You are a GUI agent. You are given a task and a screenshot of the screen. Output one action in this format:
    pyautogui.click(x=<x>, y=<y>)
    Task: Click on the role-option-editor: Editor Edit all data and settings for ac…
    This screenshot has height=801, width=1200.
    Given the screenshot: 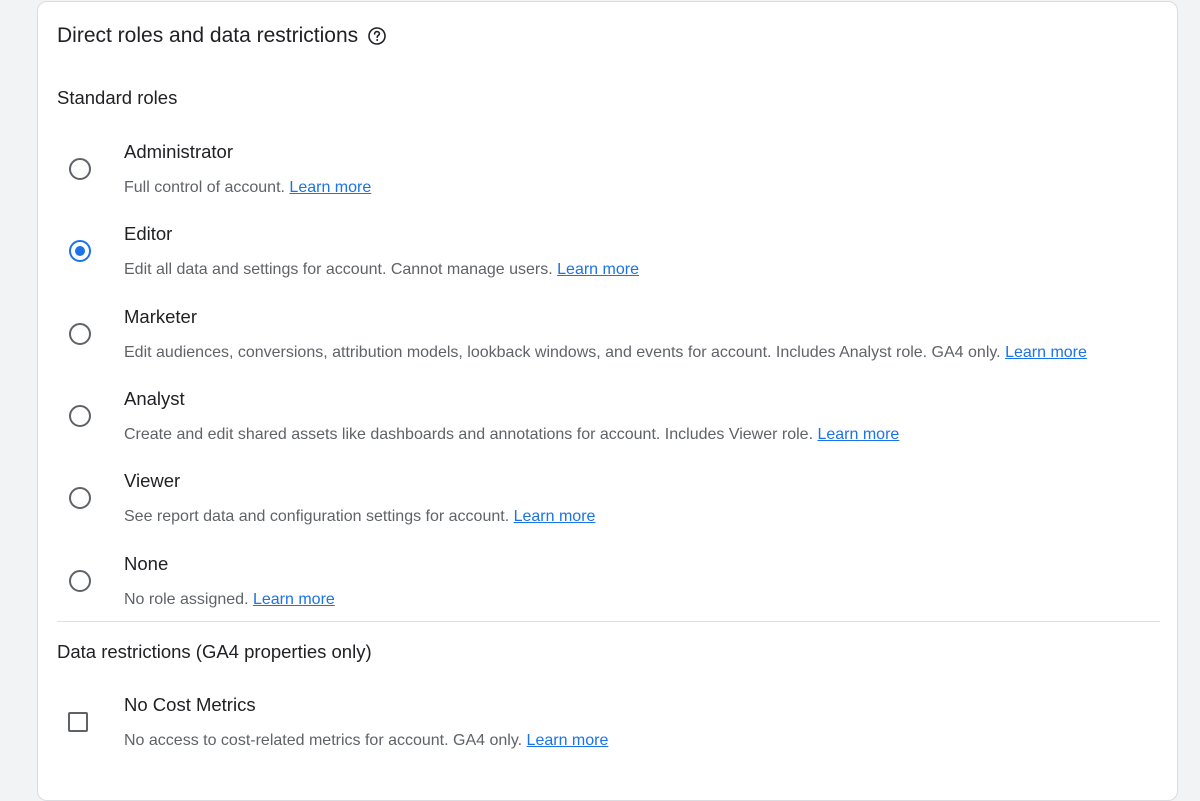 What is the action you would take?
    pyautogui.click(x=608, y=262)
    